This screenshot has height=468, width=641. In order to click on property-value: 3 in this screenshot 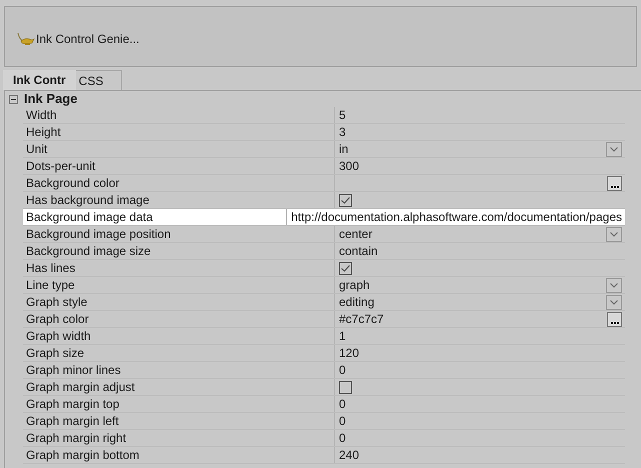, I will do `click(342, 132)`.